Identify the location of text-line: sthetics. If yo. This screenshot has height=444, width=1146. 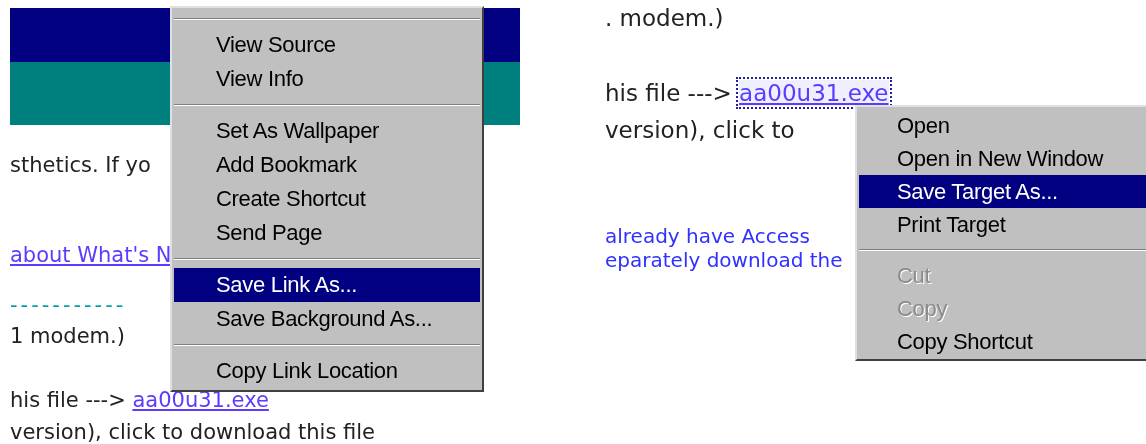
(80, 165).